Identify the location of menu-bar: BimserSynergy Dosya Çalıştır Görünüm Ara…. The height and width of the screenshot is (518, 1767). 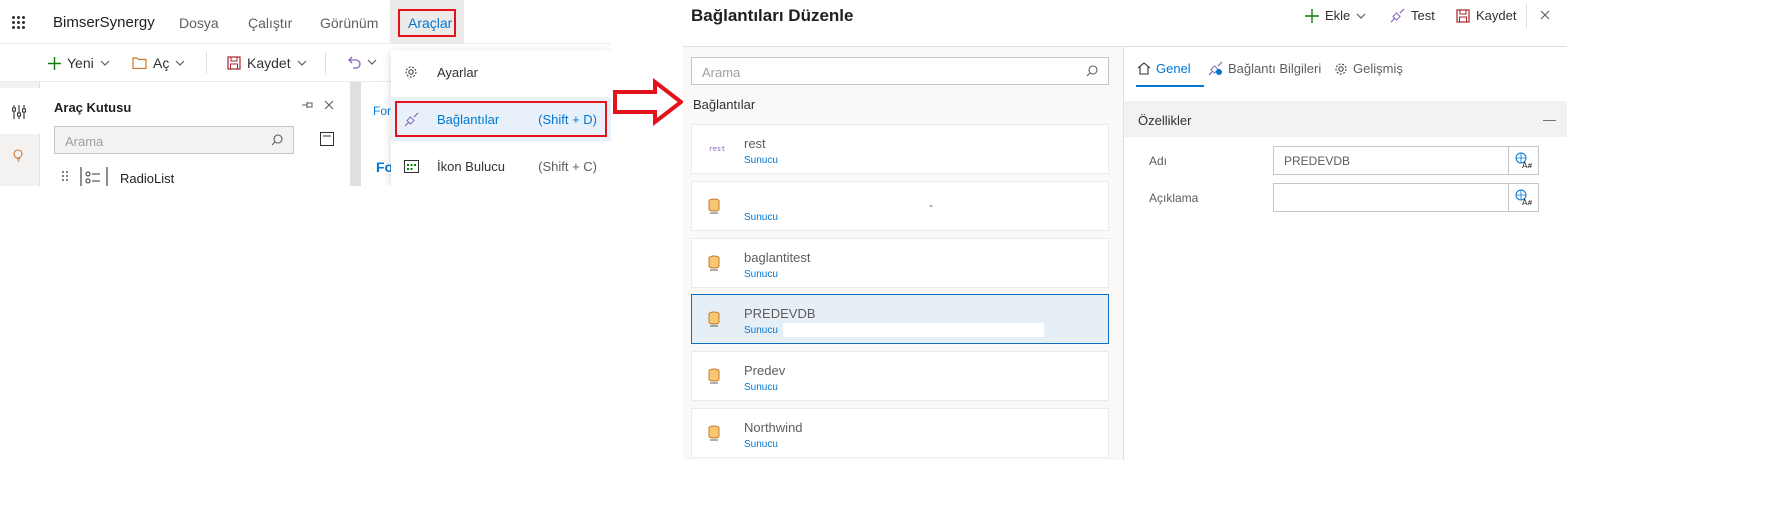
(305, 22).